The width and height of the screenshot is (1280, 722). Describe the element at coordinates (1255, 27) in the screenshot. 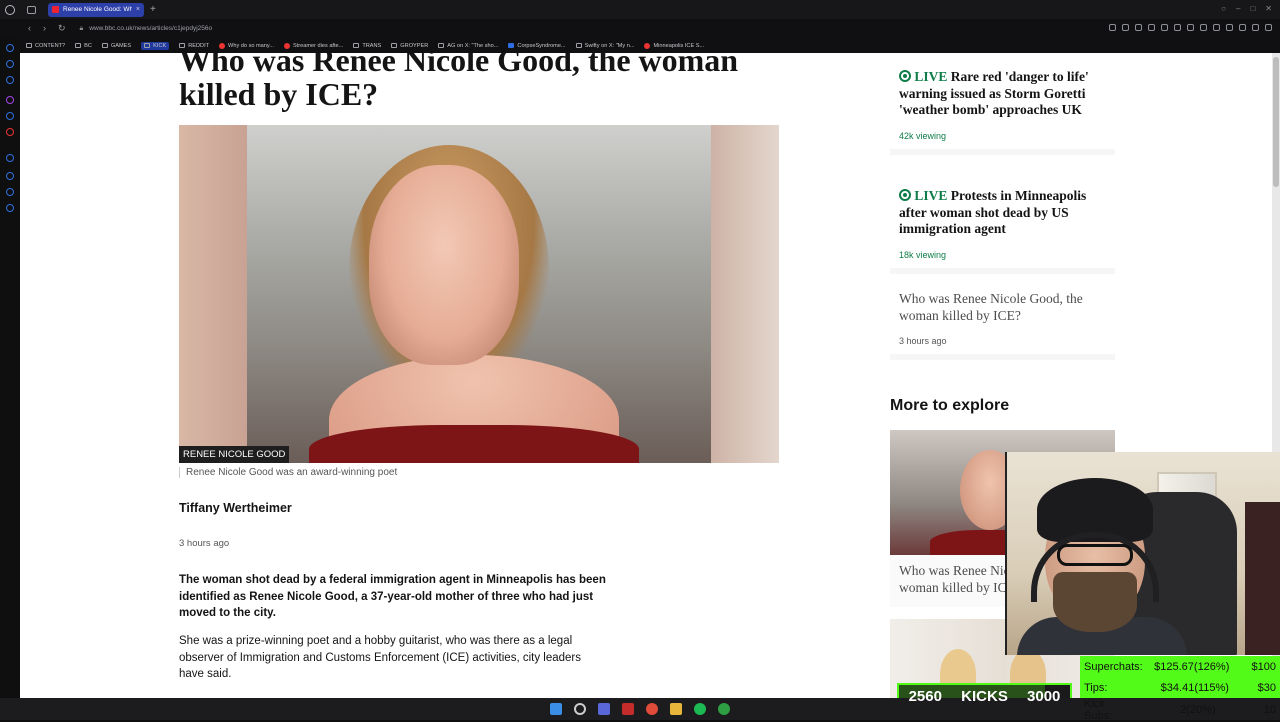

I see `ai-icon` at that location.